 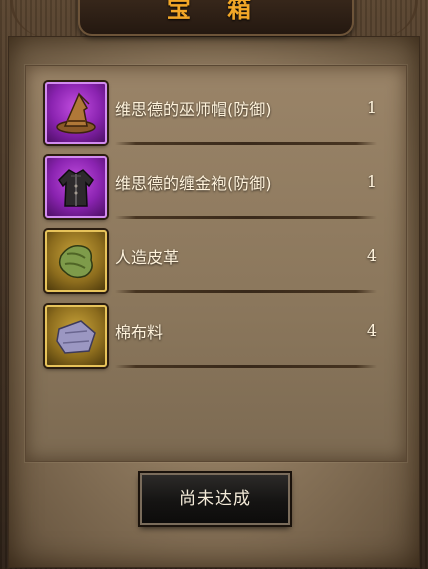 What do you see at coordinates (193, 109) in the screenshot?
I see `item-name: 维思德的巫师帽(防御)` at bounding box center [193, 109].